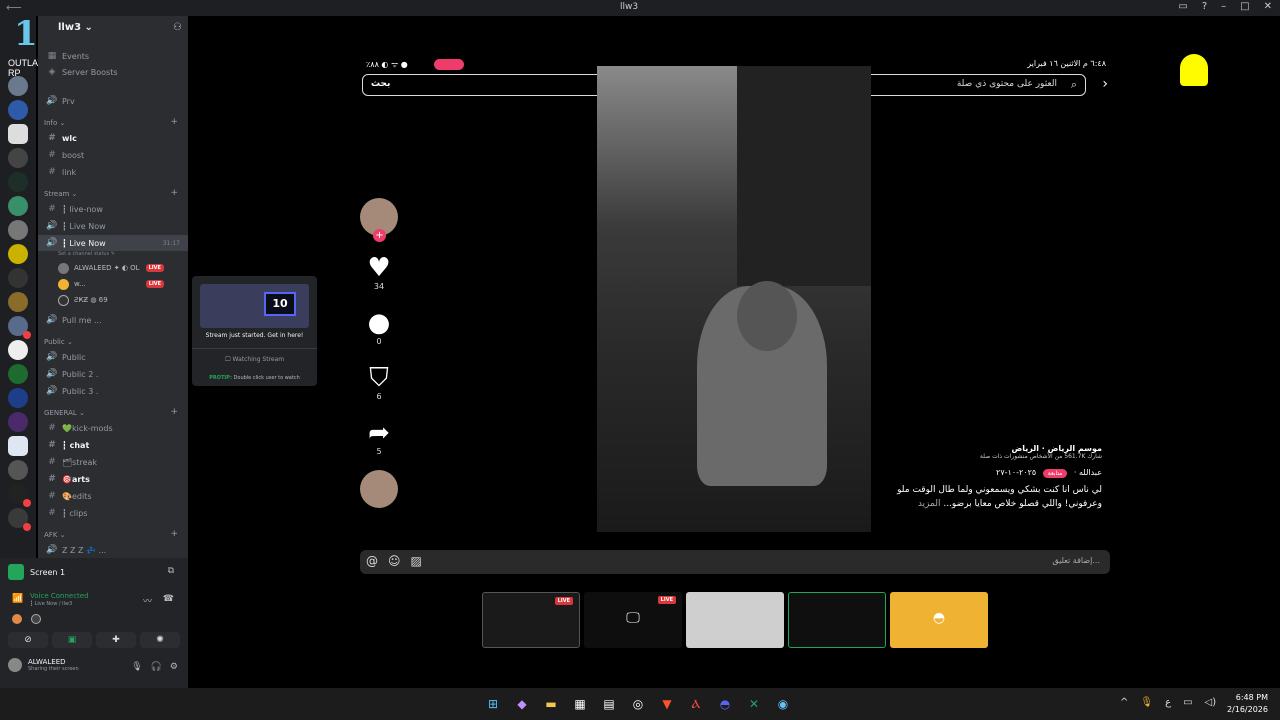 This screenshot has width=1280, height=720. I want to click on comment-action: ● 0, so click(379, 327).